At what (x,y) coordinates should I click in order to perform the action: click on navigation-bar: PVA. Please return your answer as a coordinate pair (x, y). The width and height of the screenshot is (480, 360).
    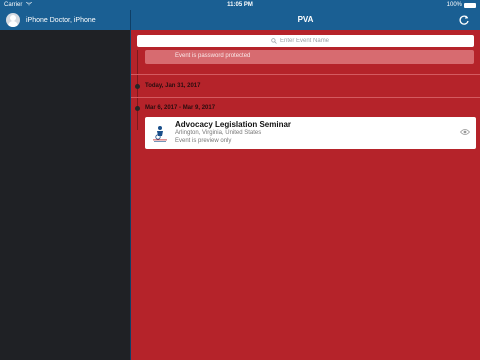
    Looking at the image, I should click on (305, 20).